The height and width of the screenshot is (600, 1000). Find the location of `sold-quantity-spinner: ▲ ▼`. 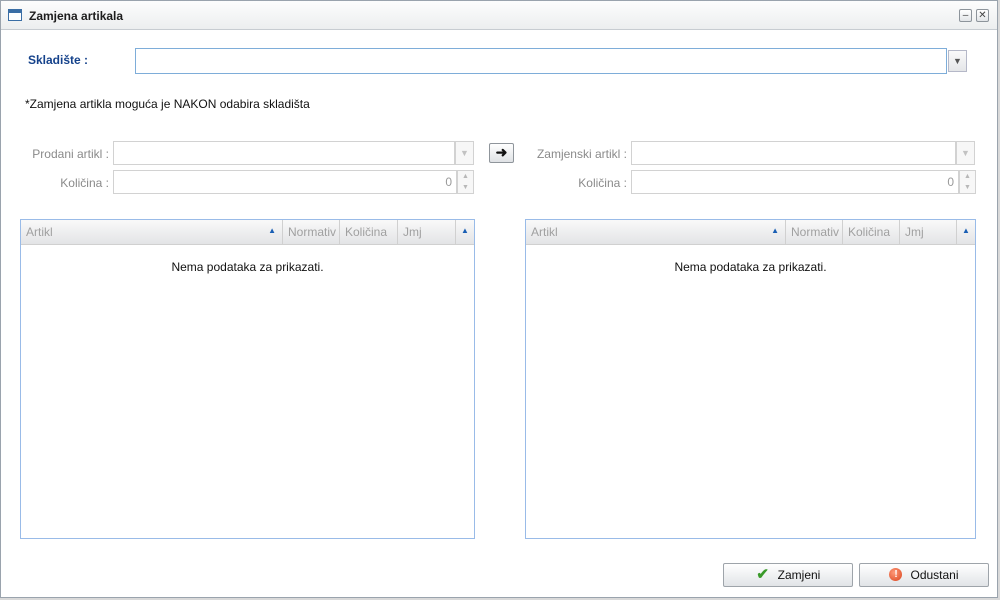

sold-quantity-spinner: ▲ ▼ is located at coordinates (465, 182).